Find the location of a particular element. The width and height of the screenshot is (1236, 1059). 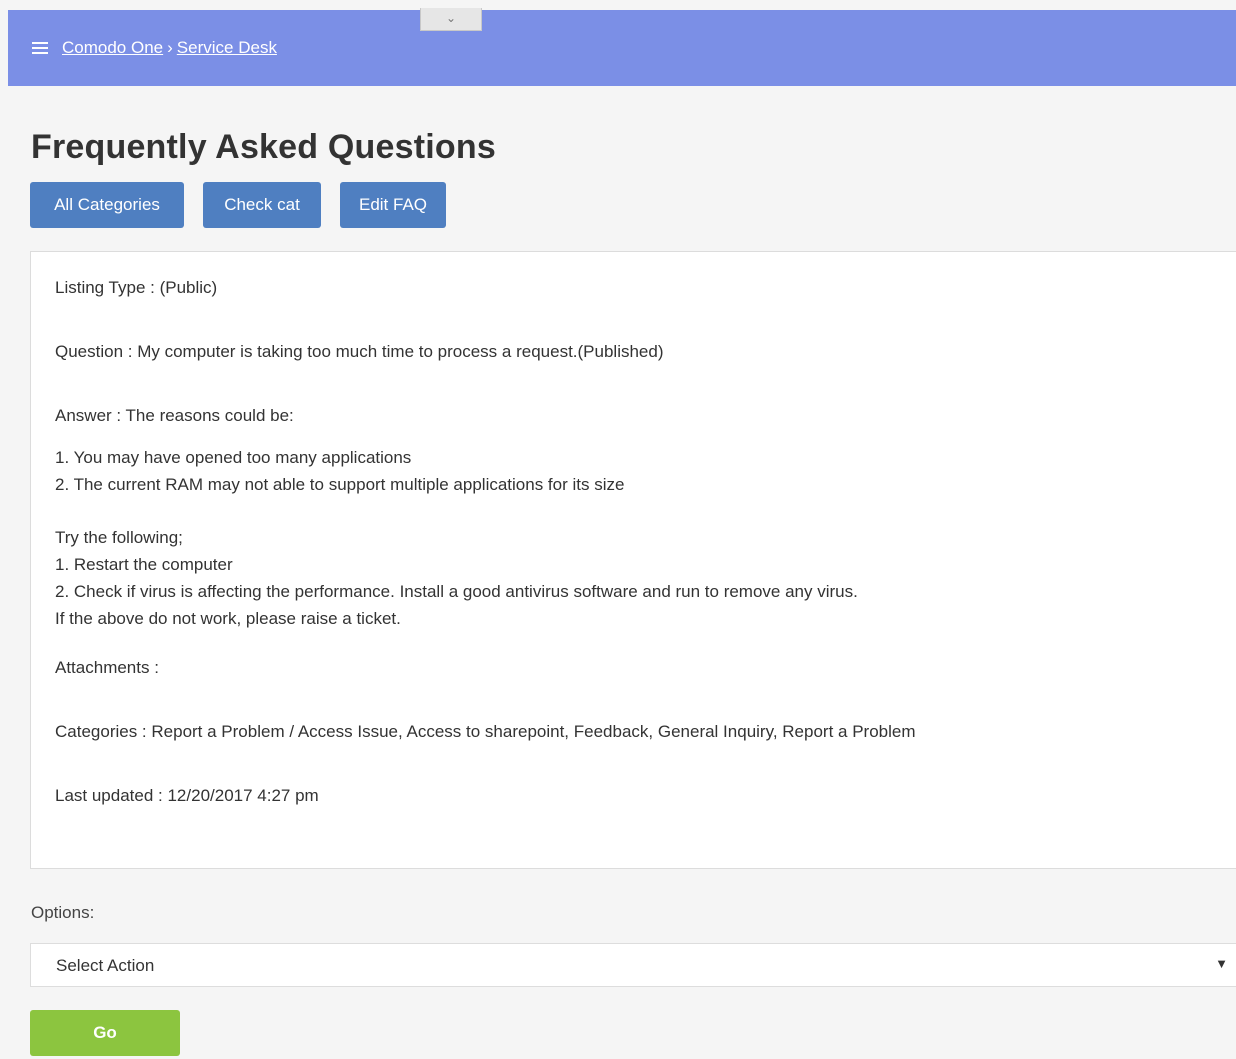

options-label: Options: is located at coordinates (63, 912).